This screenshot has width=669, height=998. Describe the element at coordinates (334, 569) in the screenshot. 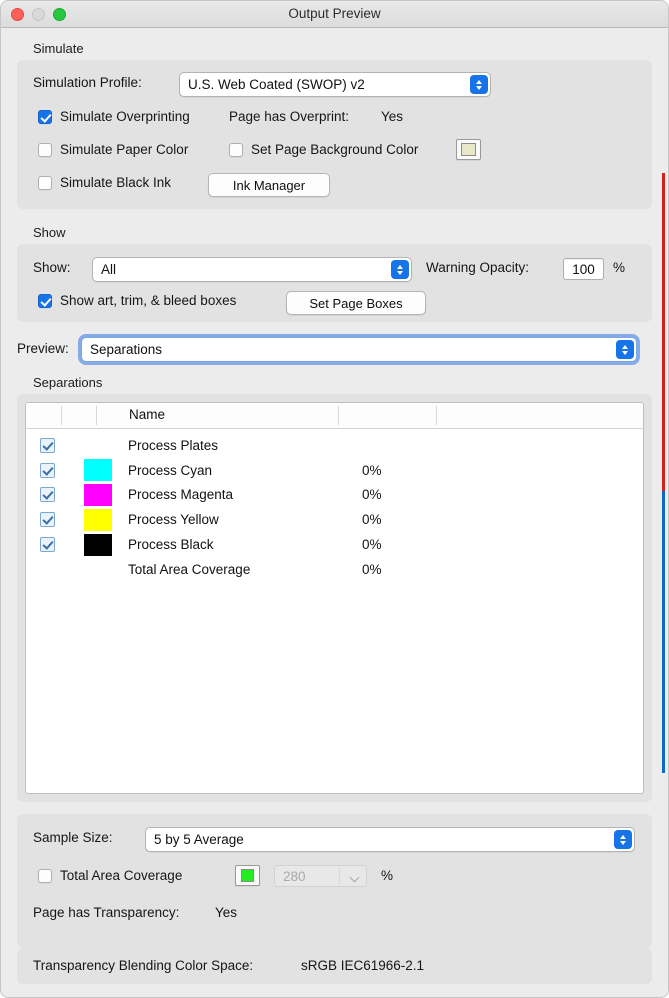

I see `table-row: Total Area Coverage 0%` at that location.